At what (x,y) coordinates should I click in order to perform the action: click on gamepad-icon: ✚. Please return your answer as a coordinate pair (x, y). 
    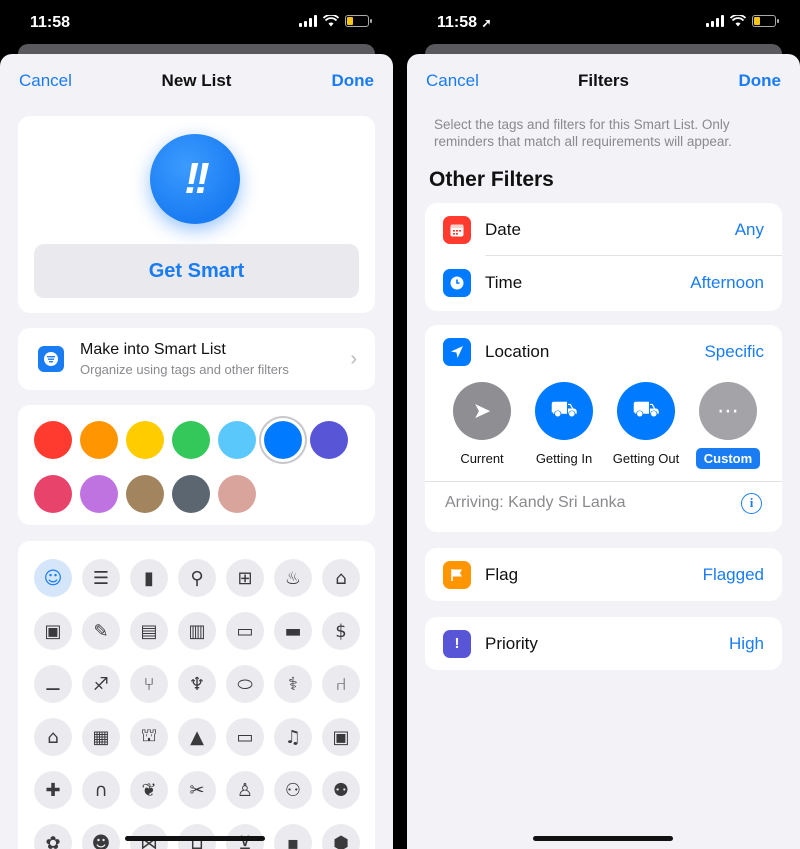
    Looking at the image, I should click on (53, 790).